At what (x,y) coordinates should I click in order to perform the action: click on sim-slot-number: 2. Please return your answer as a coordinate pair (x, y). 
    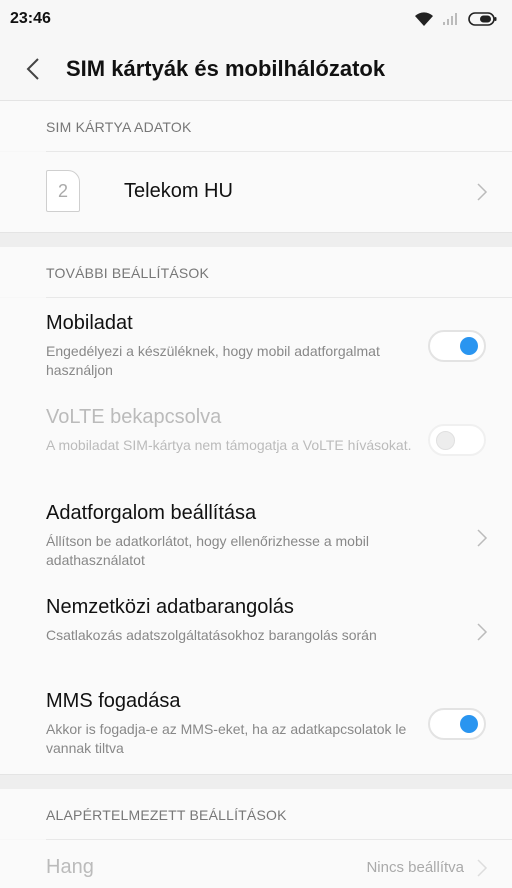
    Looking at the image, I should click on (62, 190).